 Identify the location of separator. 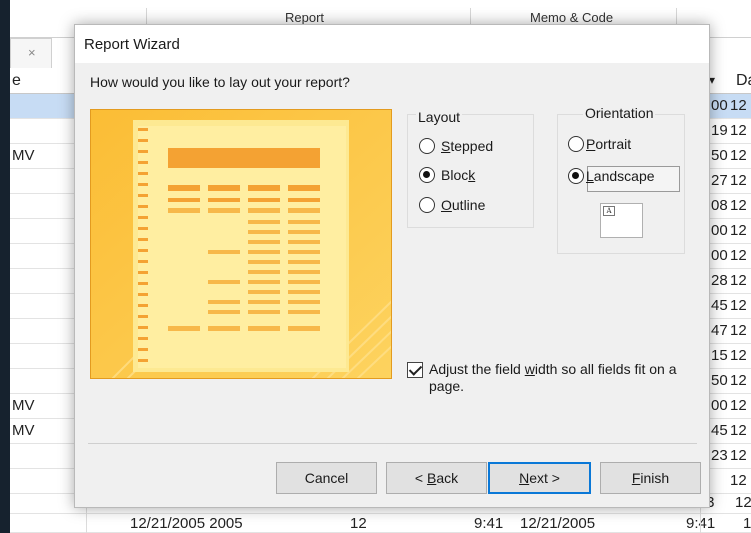
(392, 443).